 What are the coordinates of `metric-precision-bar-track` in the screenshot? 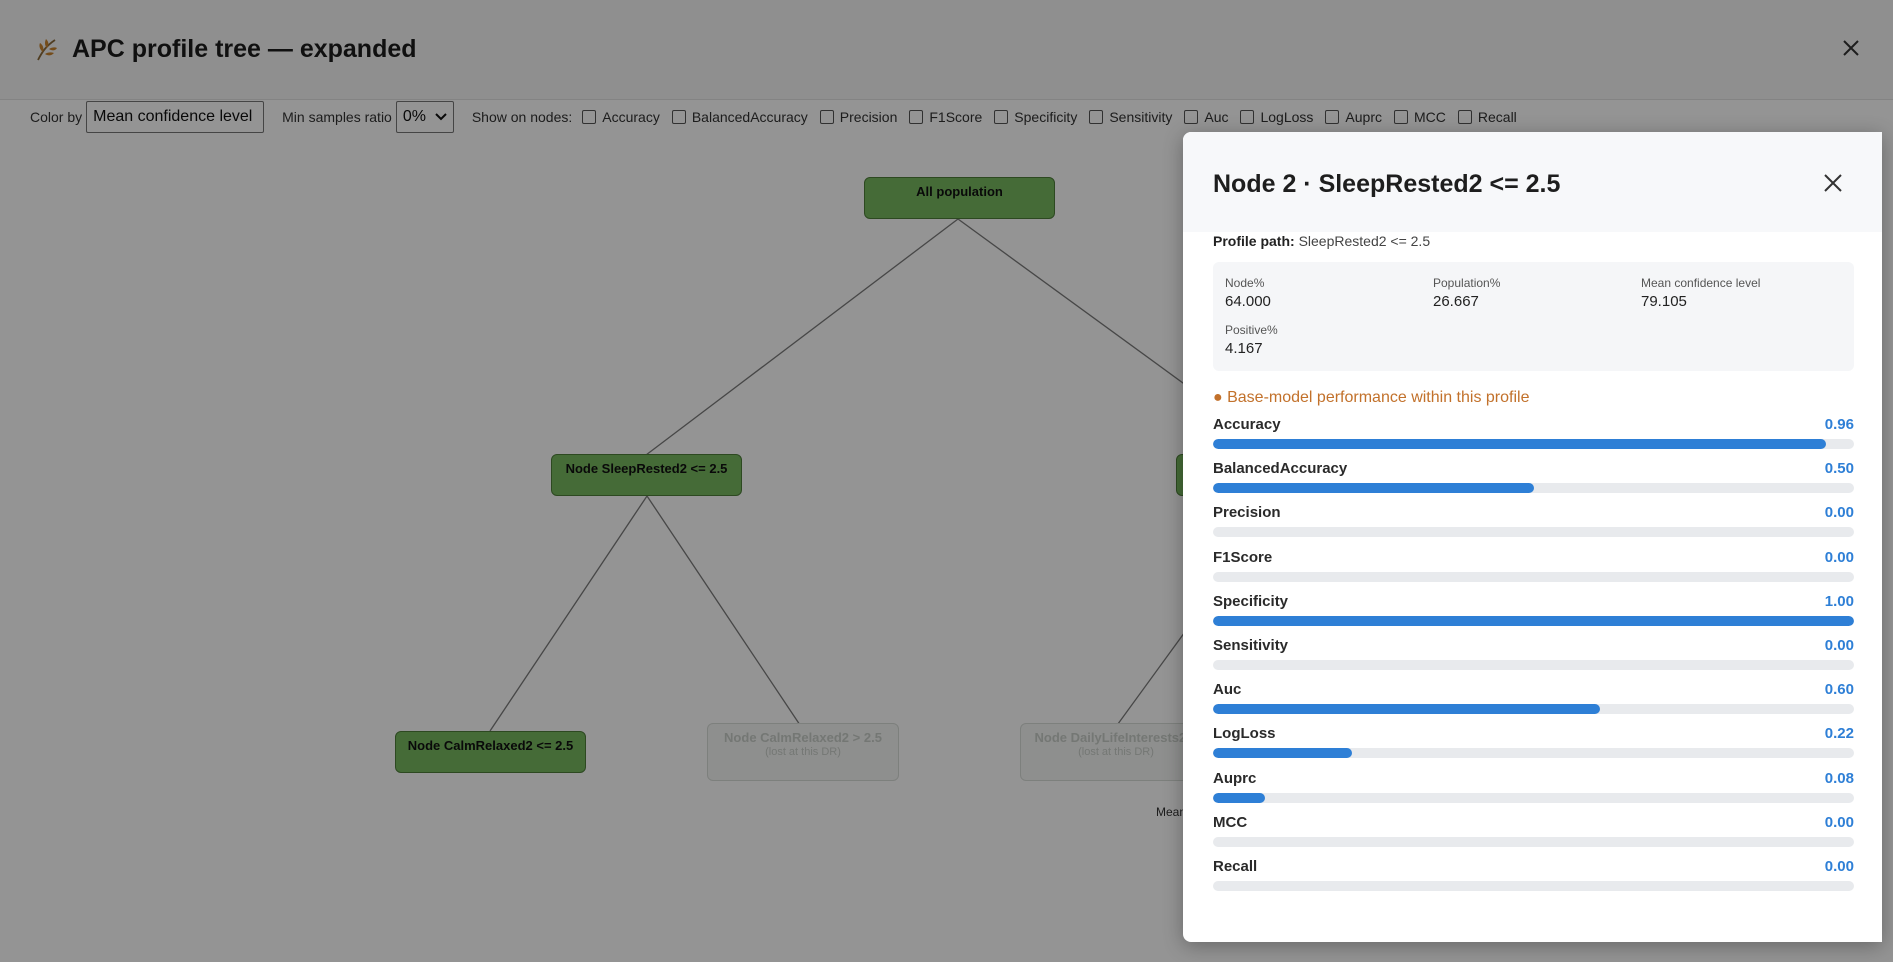 It's located at (1533, 532).